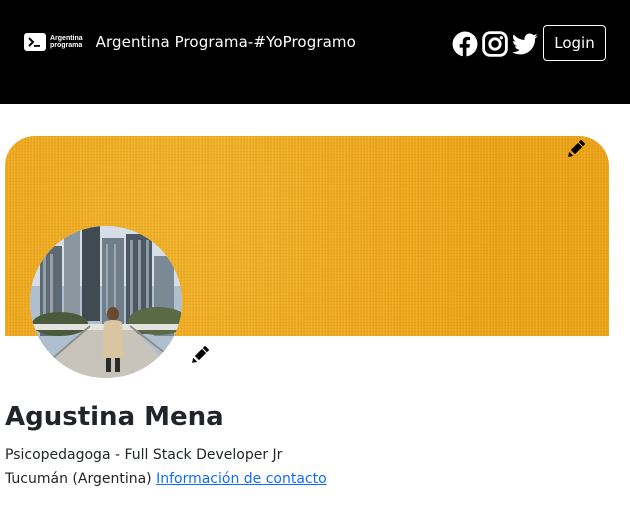 This screenshot has width=630, height=512. Describe the element at coordinates (66, 38) in the screenshot. I see `logo-text-line1: Argentina` at that location.